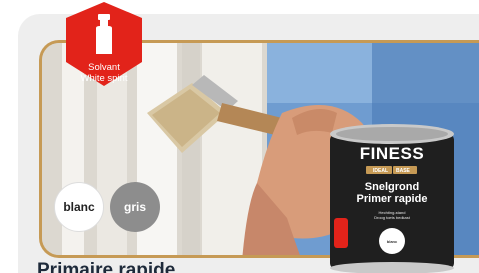 The width and height of the screenshot is (479, 273). Describe the element at coordinates (392, 217) in the screenshot. I see `can-small-text: Droog toets bedkast` at that location.